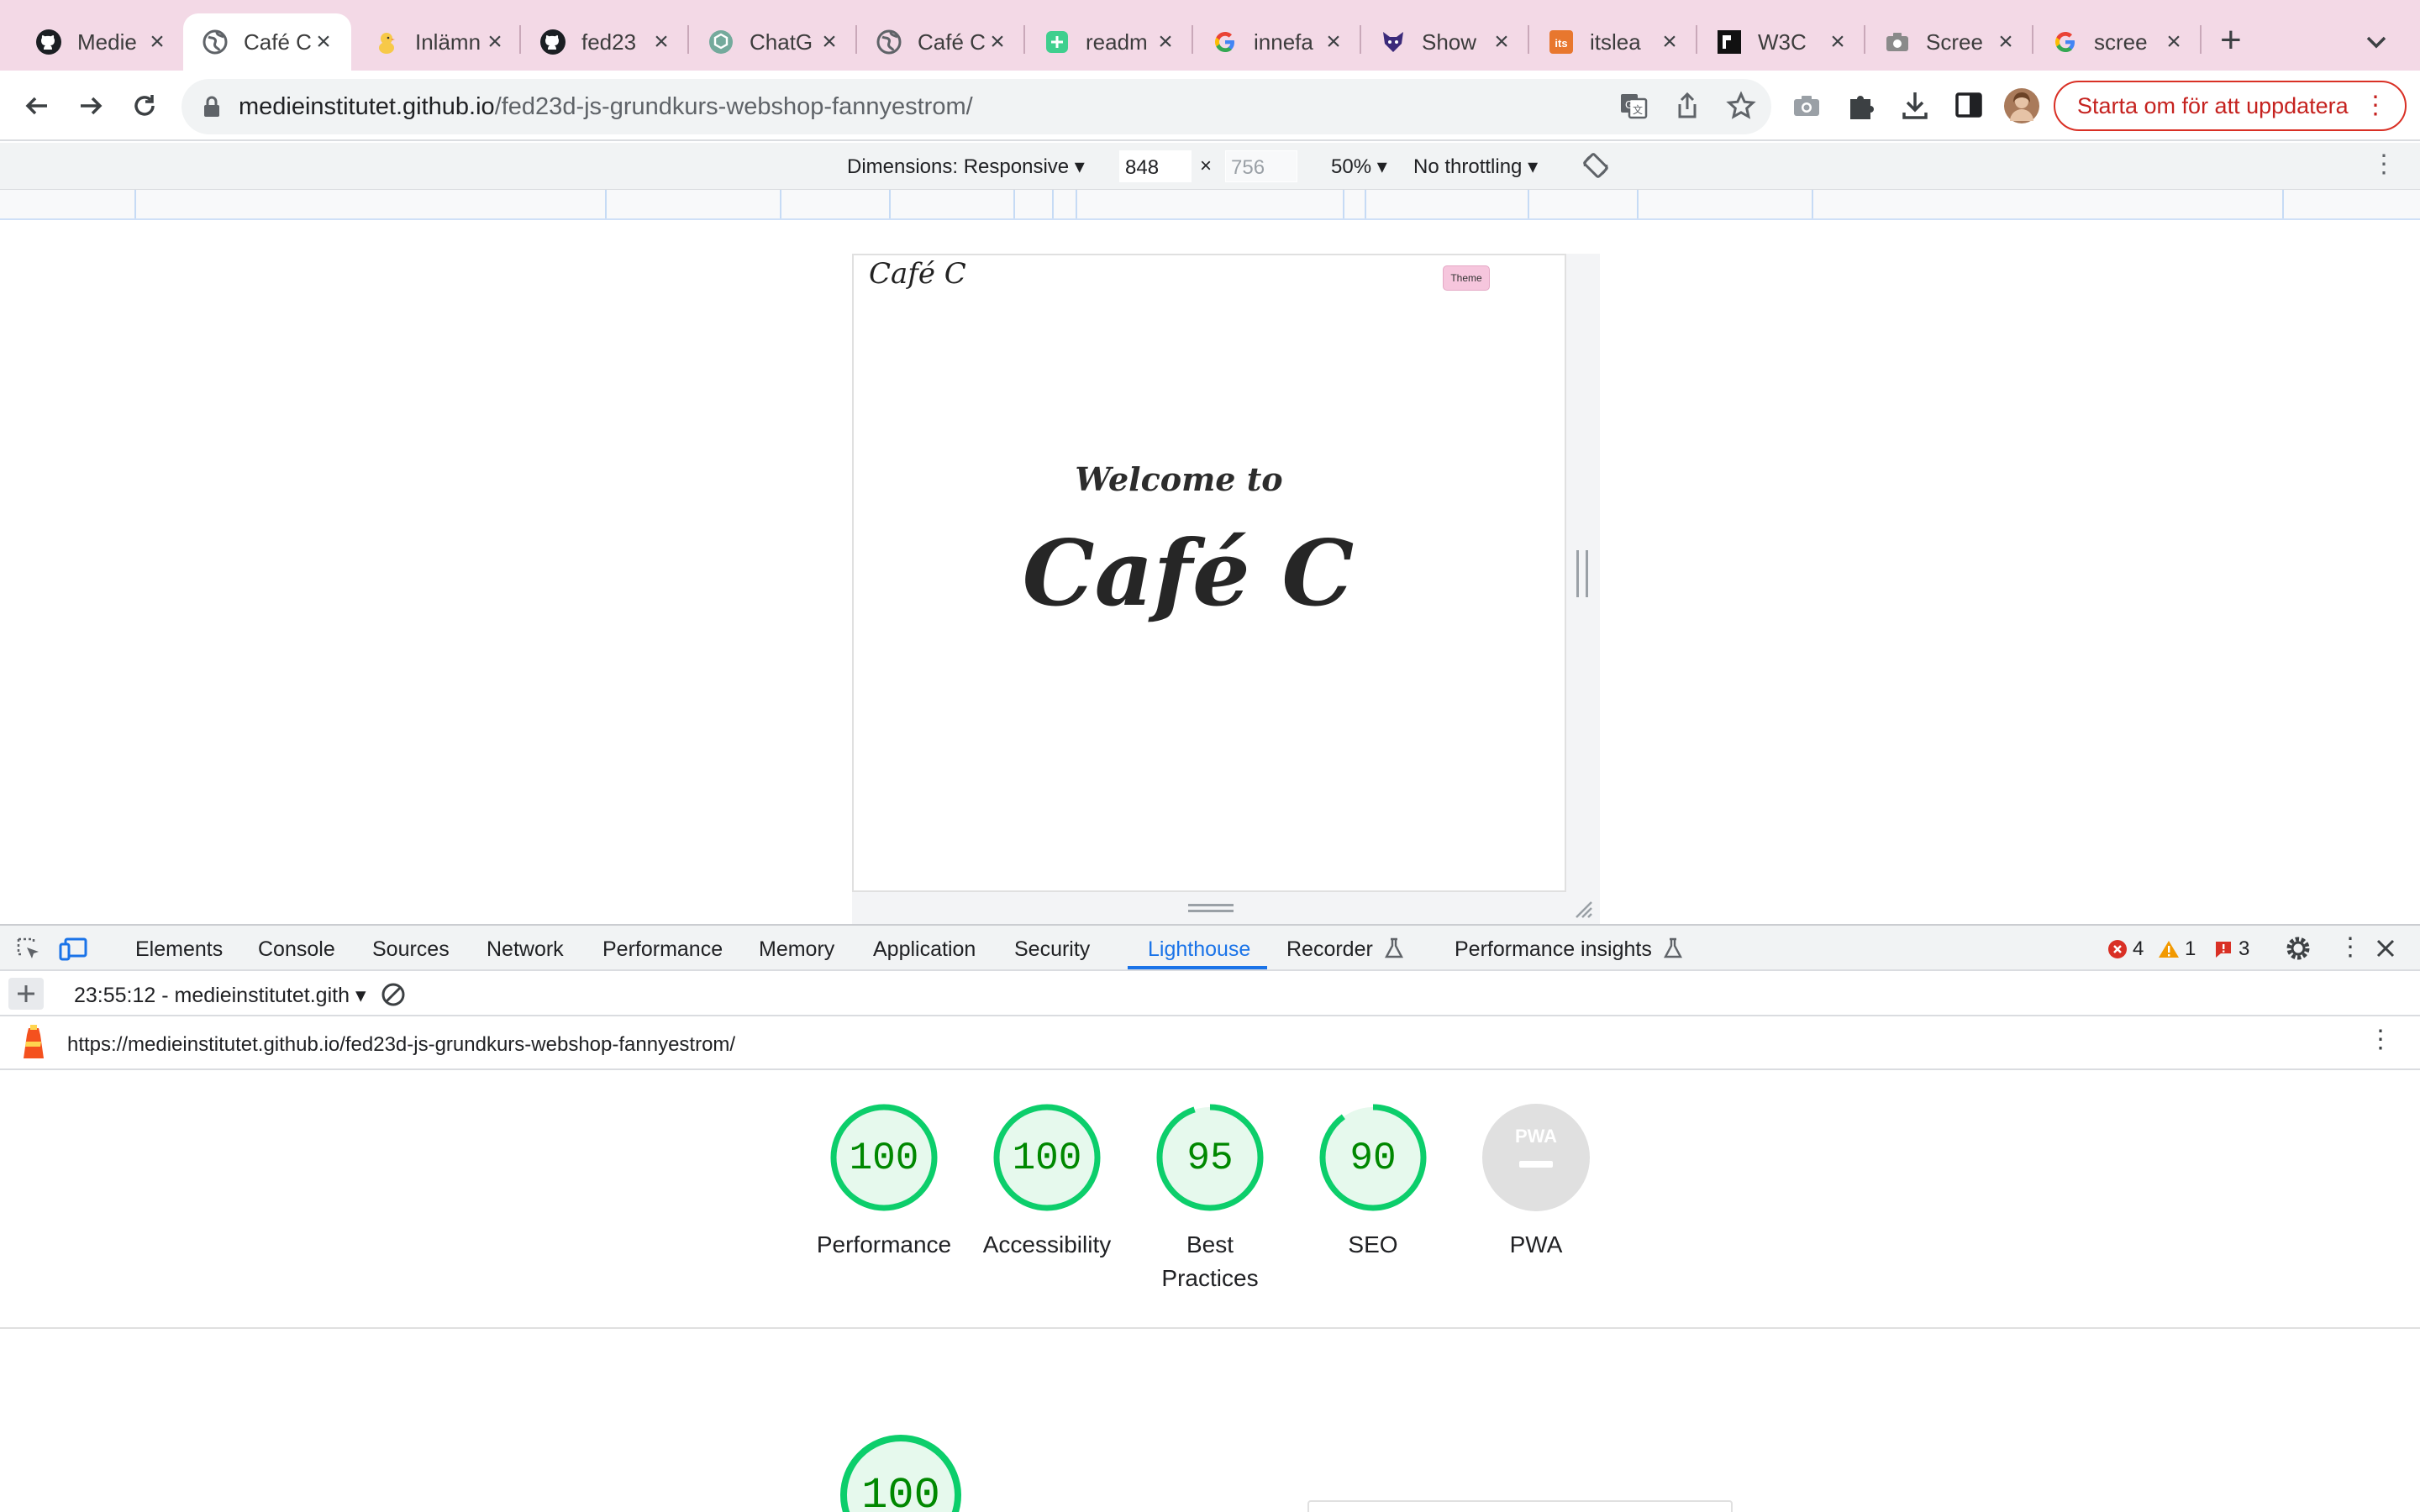  I want to click on device-toggle-icon, so click(73, 952).